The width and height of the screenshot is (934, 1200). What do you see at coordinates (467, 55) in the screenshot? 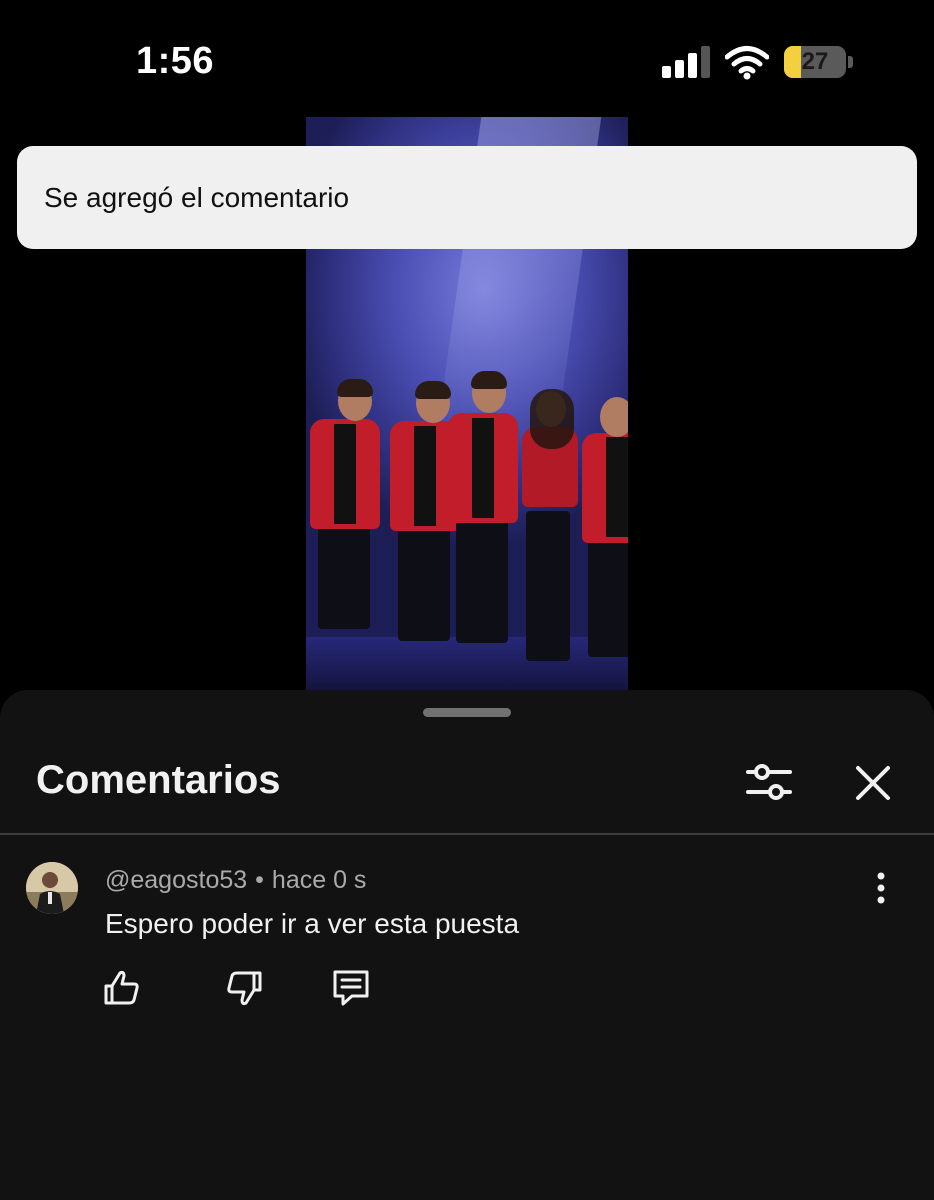
I see `status-bar: 1:56 27` at bounding box center [467, 55].